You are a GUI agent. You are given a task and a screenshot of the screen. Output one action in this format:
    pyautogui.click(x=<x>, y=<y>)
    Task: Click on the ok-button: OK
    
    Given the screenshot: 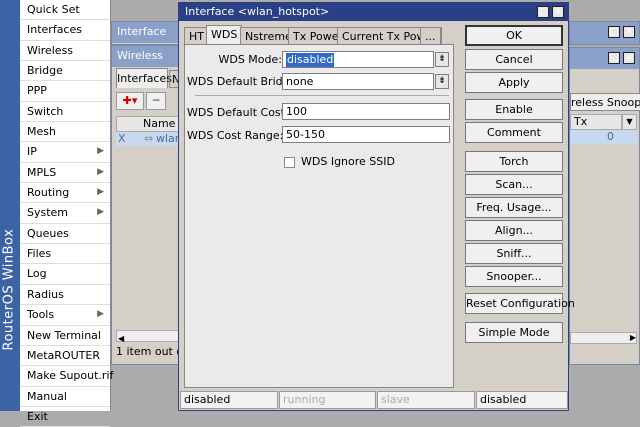 What is the action you would take?
    pyautogui.click(x=514, y=35)
    